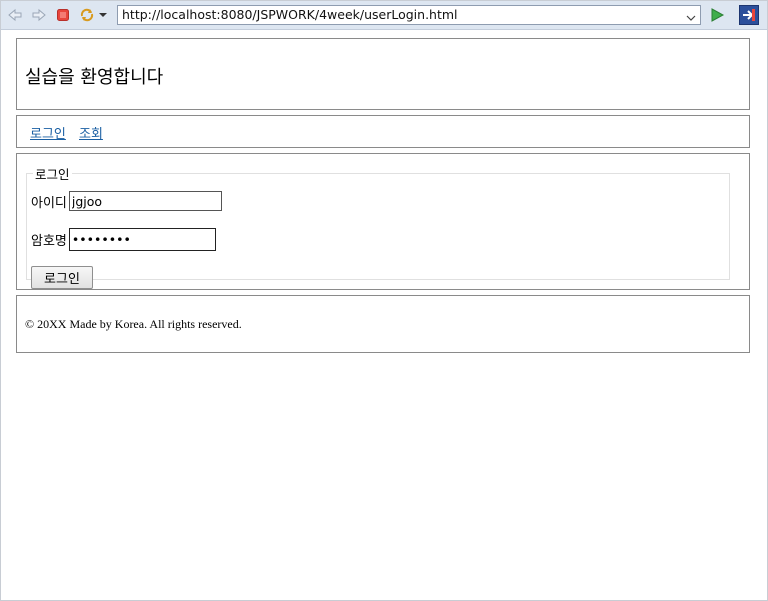 This screenshot has height=601, width=768. I want to click on login-submit-button: 로그인, so click(62, 277).